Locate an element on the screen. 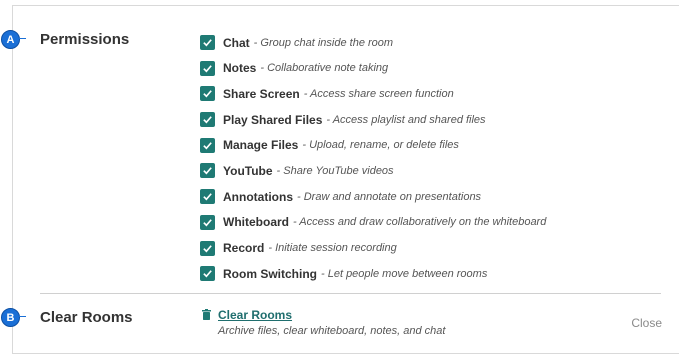 This screenshot has width=679, height=358. clear-rooms-link: Clear Rooms is located at coordinates (255, 315).